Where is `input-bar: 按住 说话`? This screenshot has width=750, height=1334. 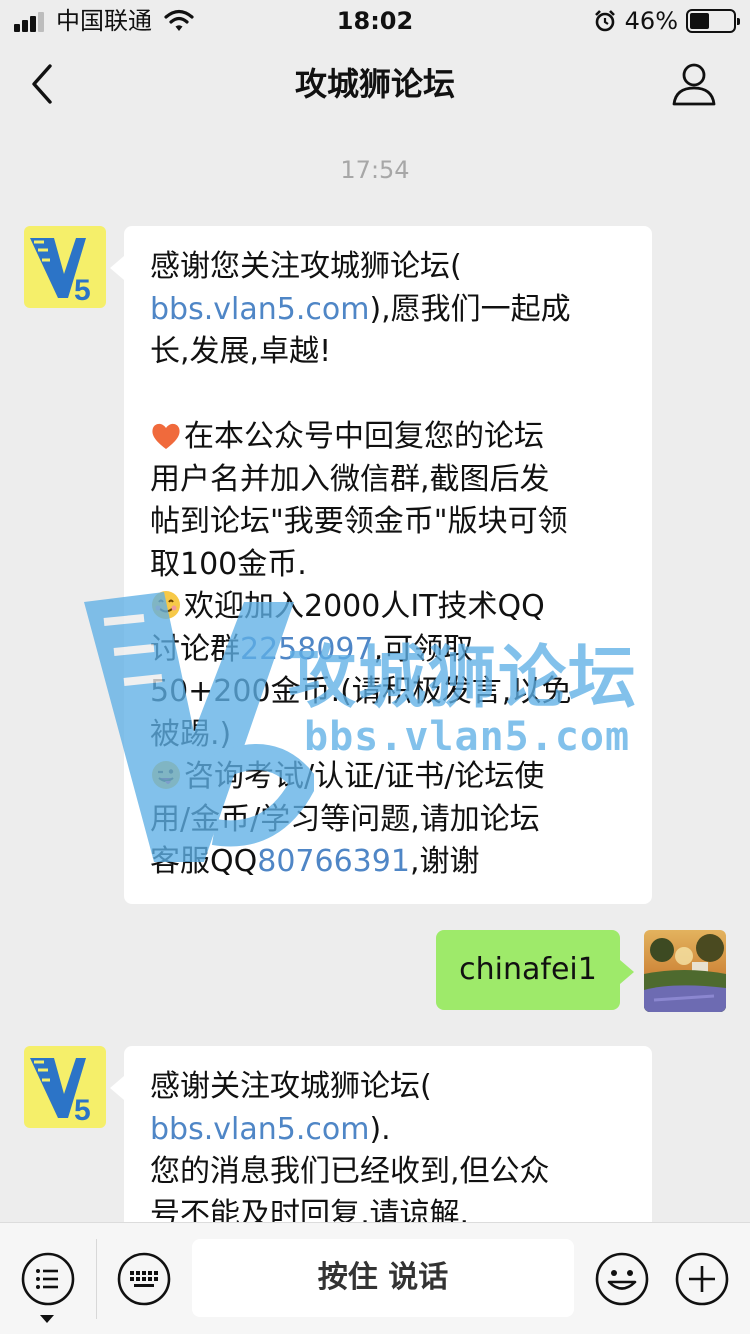
input-bar: 按住 说话 is located at coordinates (375, 1278).